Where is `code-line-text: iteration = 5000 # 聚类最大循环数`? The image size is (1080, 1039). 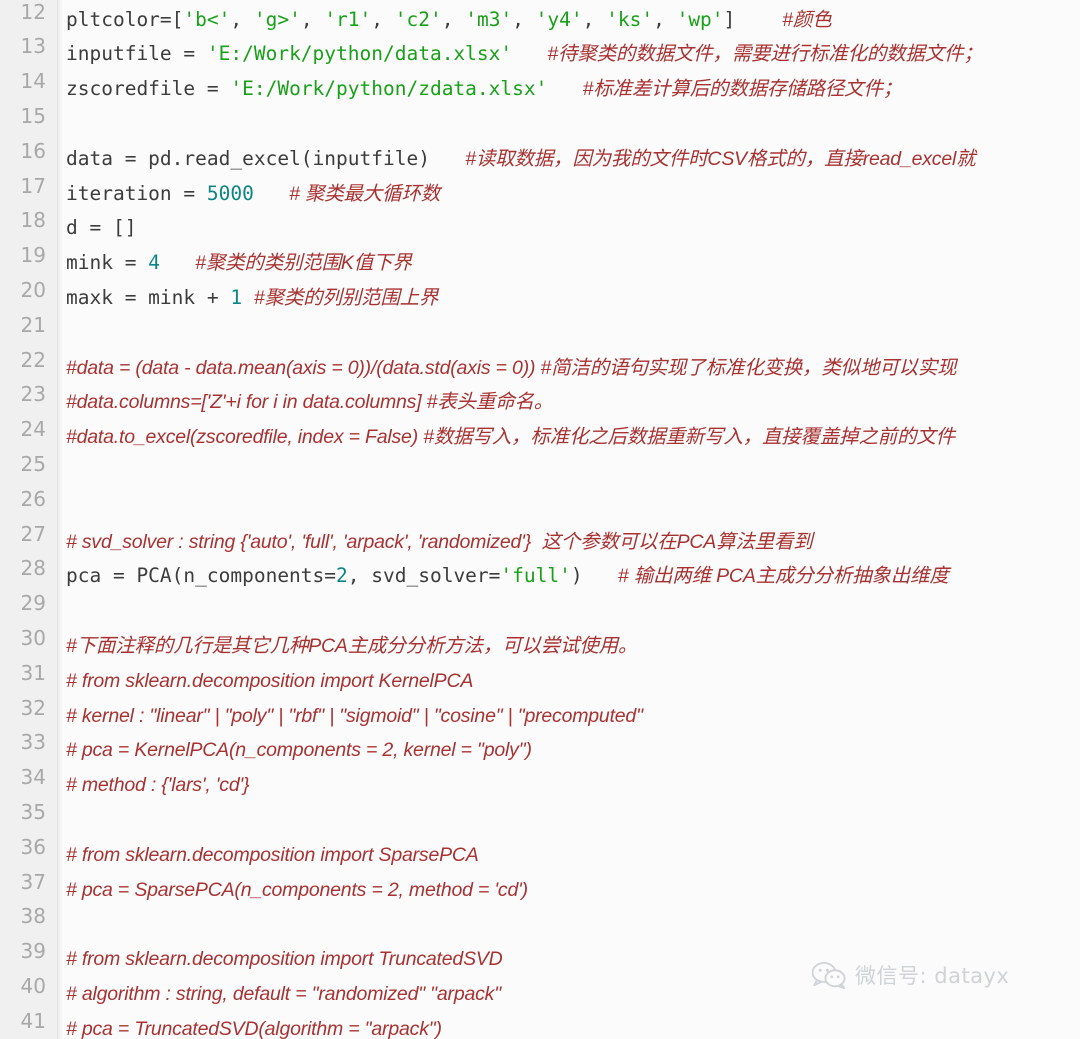 code-line-text: iteration = 5000 # 聚类最大循环数 is located at coordinates (253, 194).